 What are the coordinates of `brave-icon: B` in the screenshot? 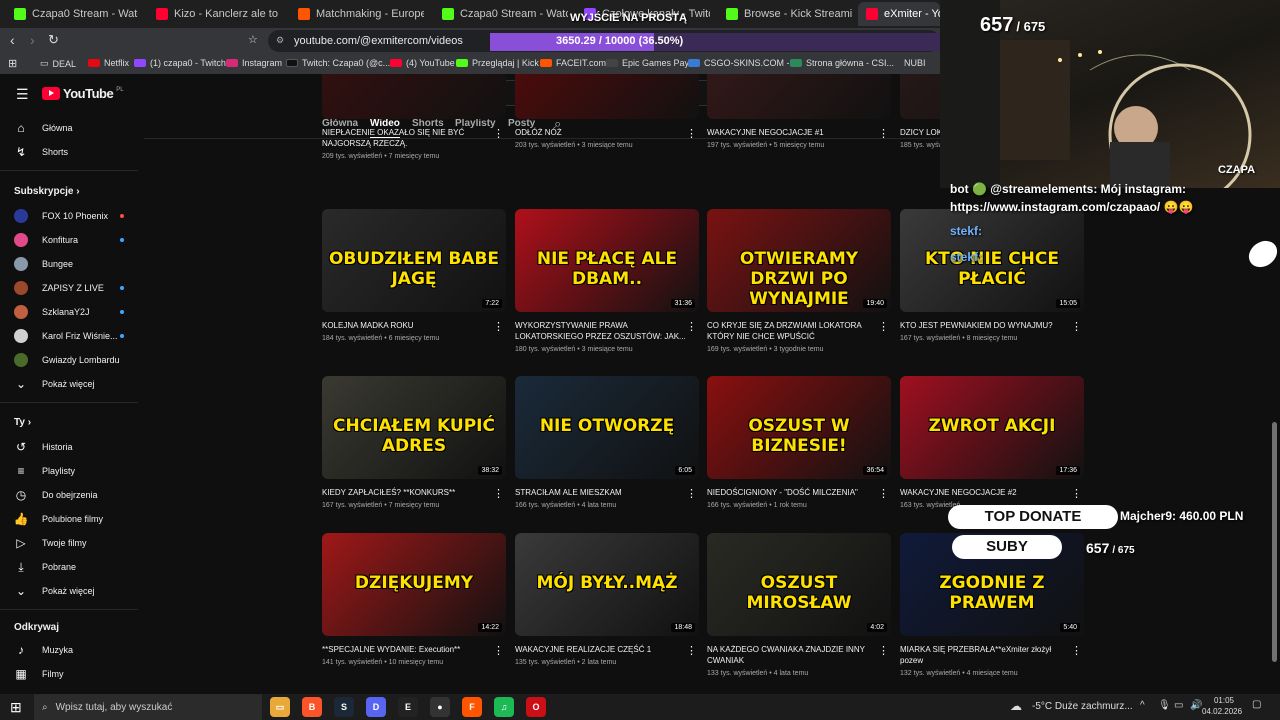 It's located at (312, 707).